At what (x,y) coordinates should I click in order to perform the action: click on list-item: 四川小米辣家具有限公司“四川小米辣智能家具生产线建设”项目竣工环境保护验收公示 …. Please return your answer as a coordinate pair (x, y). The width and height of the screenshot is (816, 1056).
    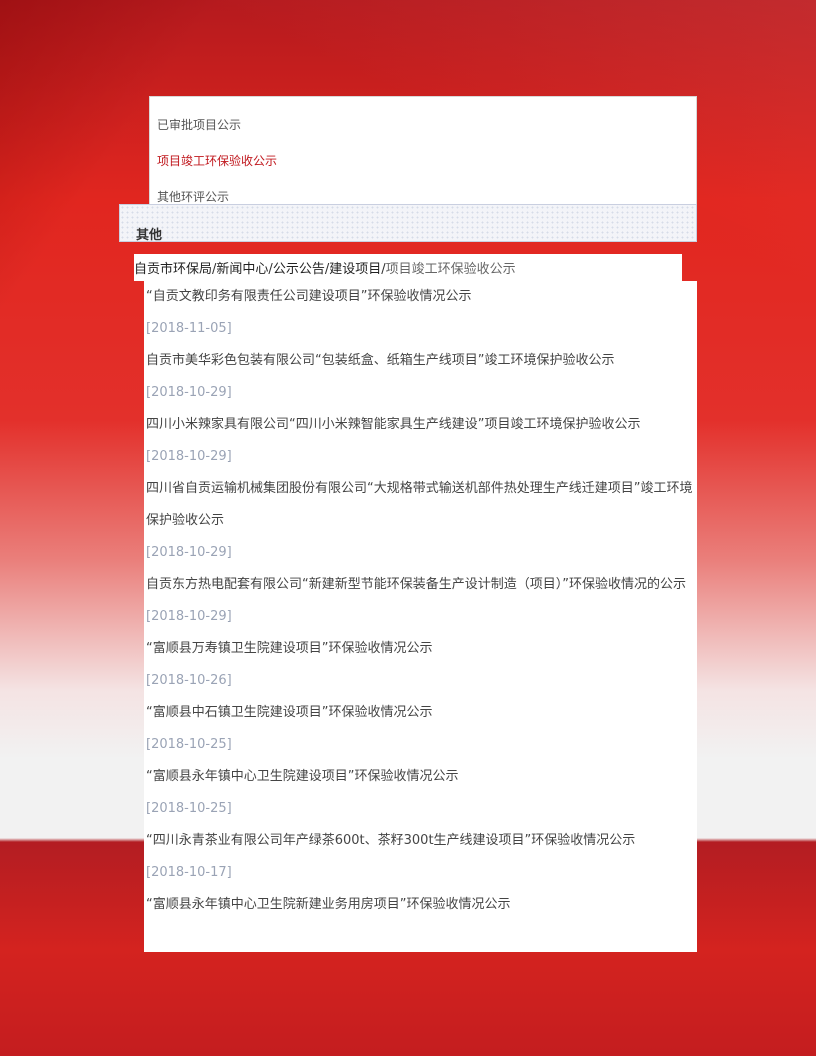
    Looking at the image, I should click on (420, 441).